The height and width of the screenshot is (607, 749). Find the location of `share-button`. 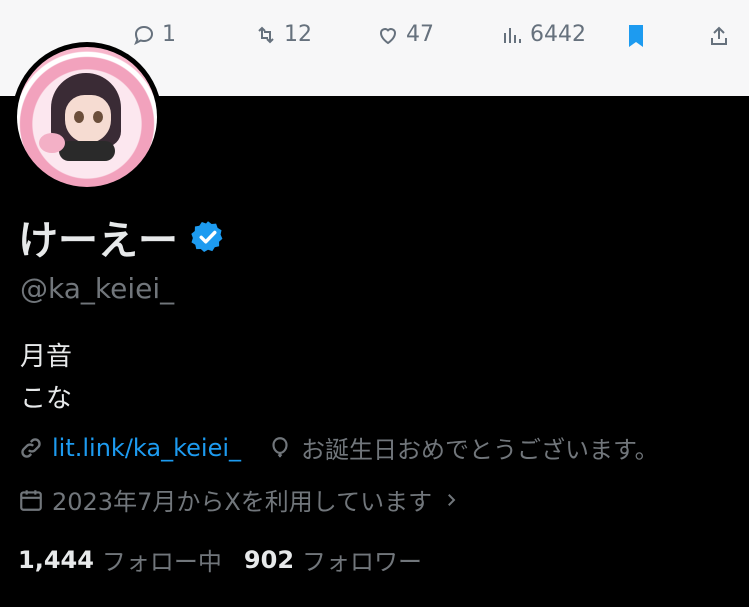

share-button is located at coordinates (719, 36).